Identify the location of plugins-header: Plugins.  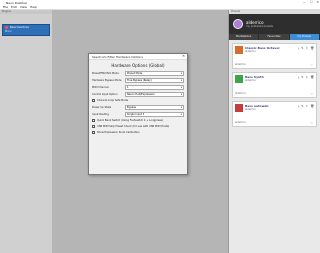
(26, 12).